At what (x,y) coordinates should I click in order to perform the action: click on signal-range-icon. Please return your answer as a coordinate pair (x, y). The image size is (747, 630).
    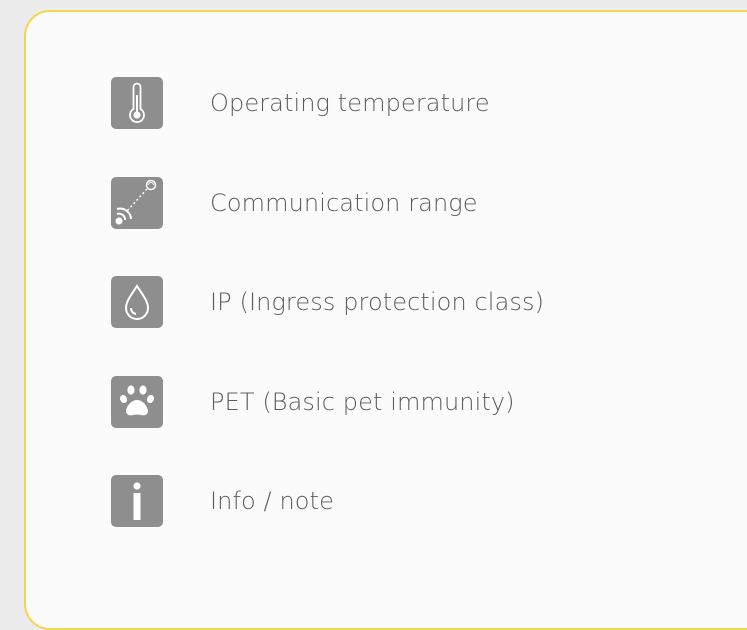
    Looking at the image, I should click on (137, 203).